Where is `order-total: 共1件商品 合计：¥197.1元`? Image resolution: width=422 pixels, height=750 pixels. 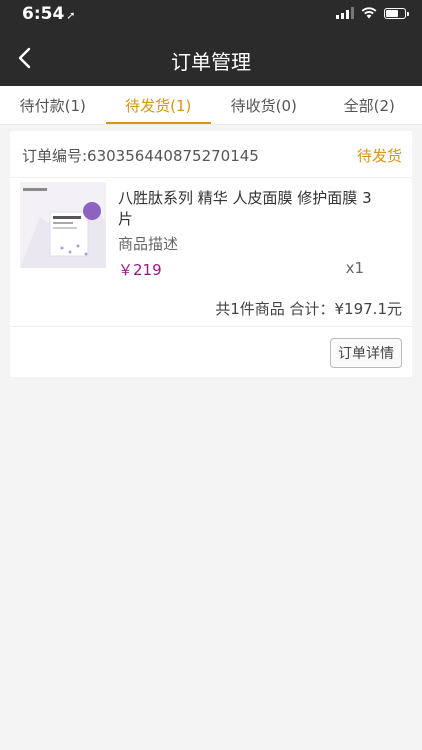 order-total: 共1件商品 合计：¥197.1元 is located at coordinates (211, 307).